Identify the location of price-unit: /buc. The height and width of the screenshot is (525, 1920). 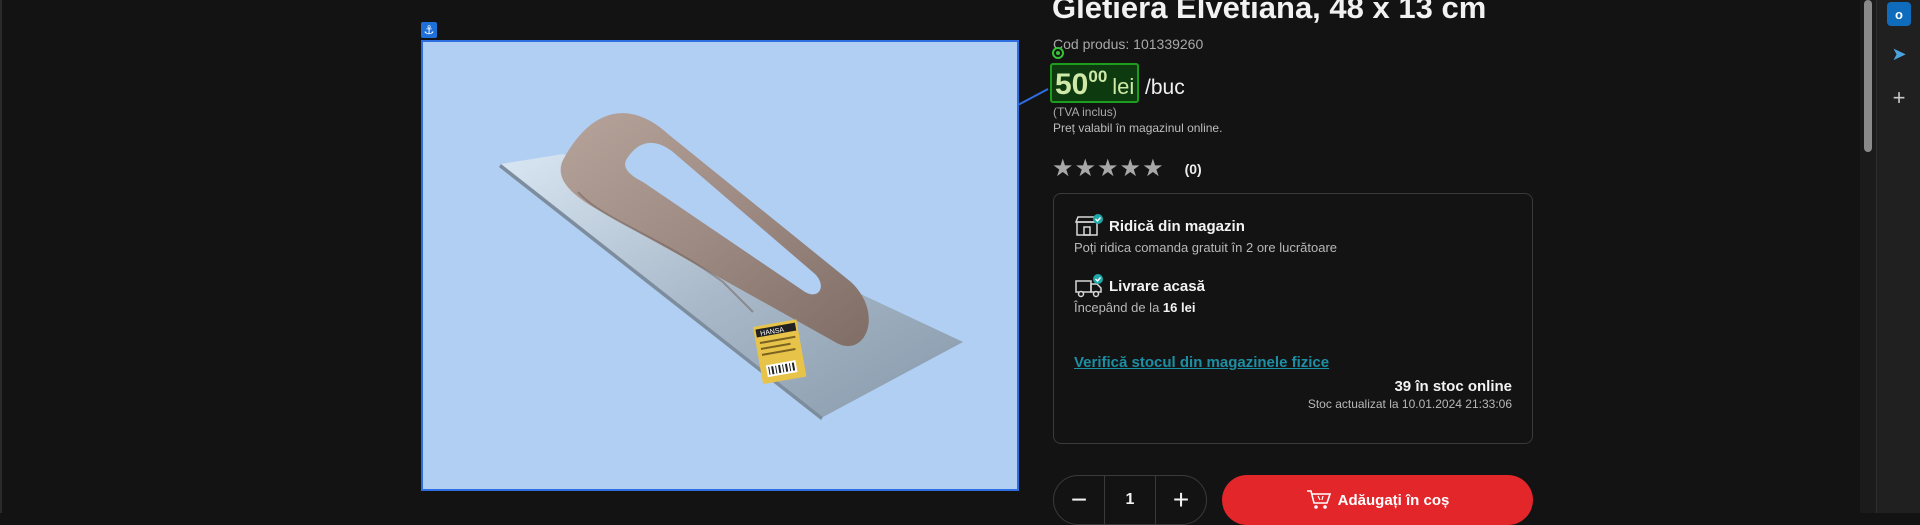
(1165, 87).